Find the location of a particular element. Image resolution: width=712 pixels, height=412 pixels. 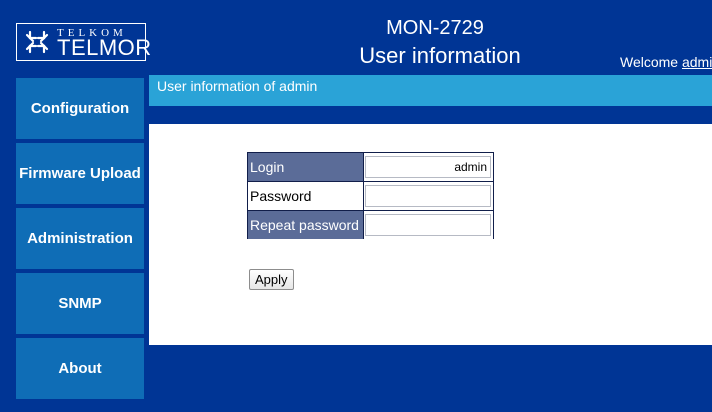

repeat-password-row: Repeat password is located at coordinates (370, 225).